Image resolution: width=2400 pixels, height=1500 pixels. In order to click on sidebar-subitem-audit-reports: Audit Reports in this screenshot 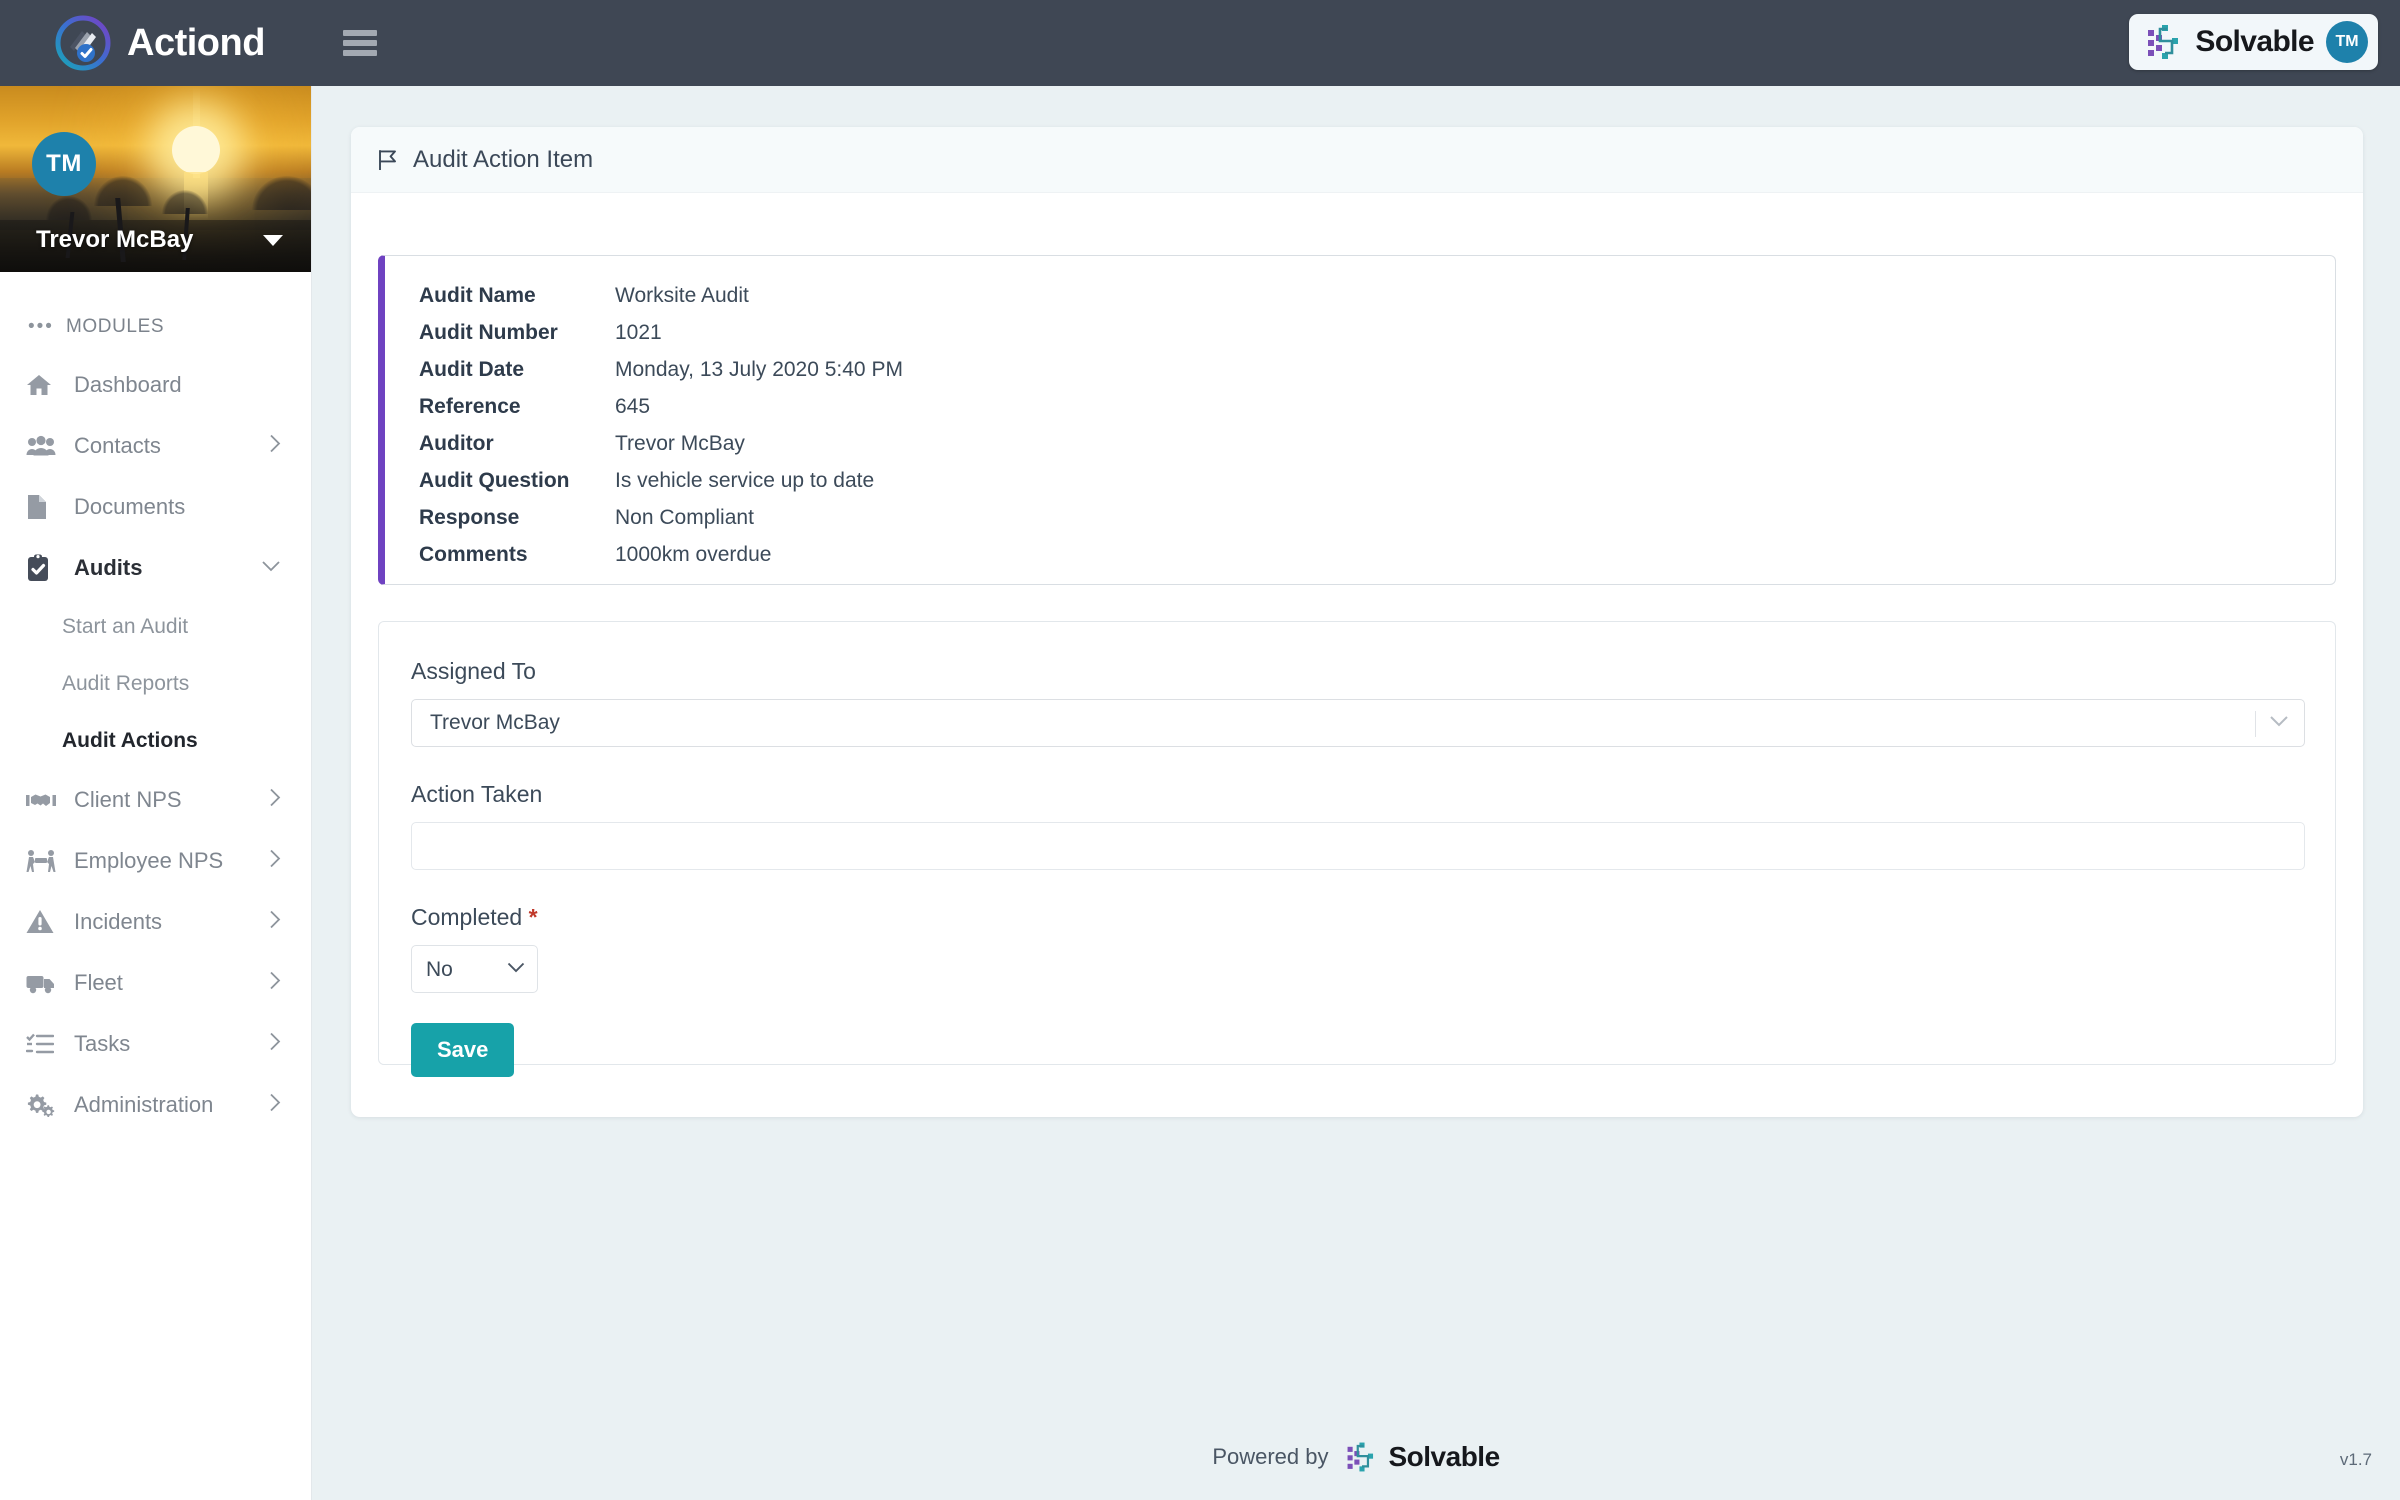, I will do `click(155, 683)`.